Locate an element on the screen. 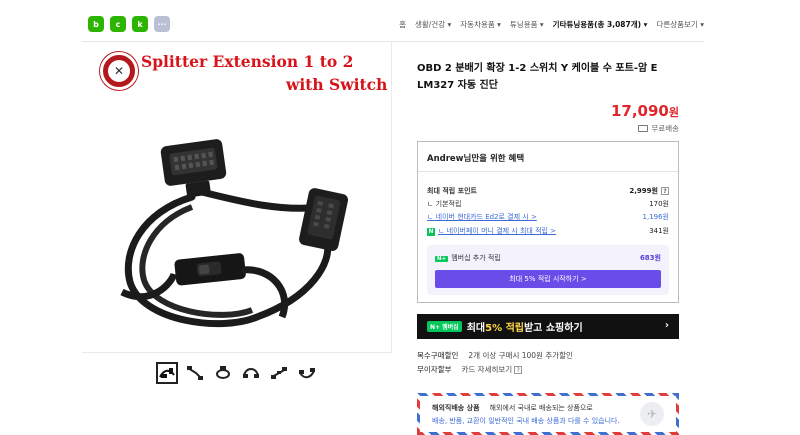  shipping-info: 무료배송 is located at coordinates (658, 128).